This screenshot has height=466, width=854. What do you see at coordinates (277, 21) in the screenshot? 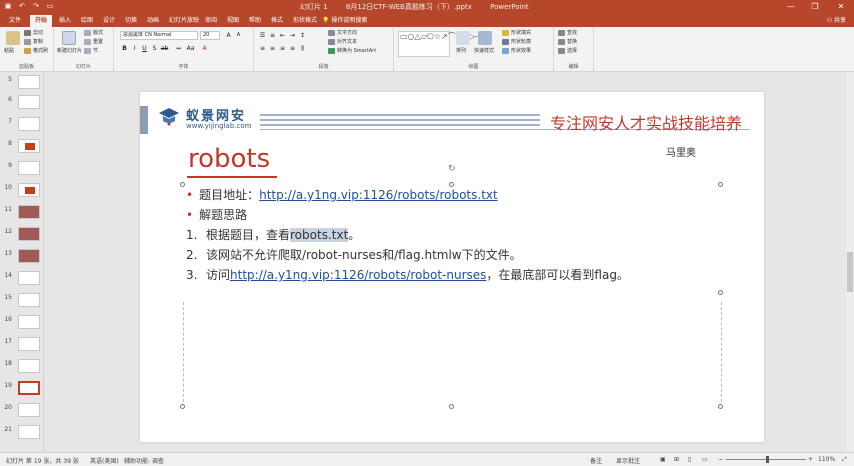
I see `tab-format: 格式` at bounding box center [277, 21].